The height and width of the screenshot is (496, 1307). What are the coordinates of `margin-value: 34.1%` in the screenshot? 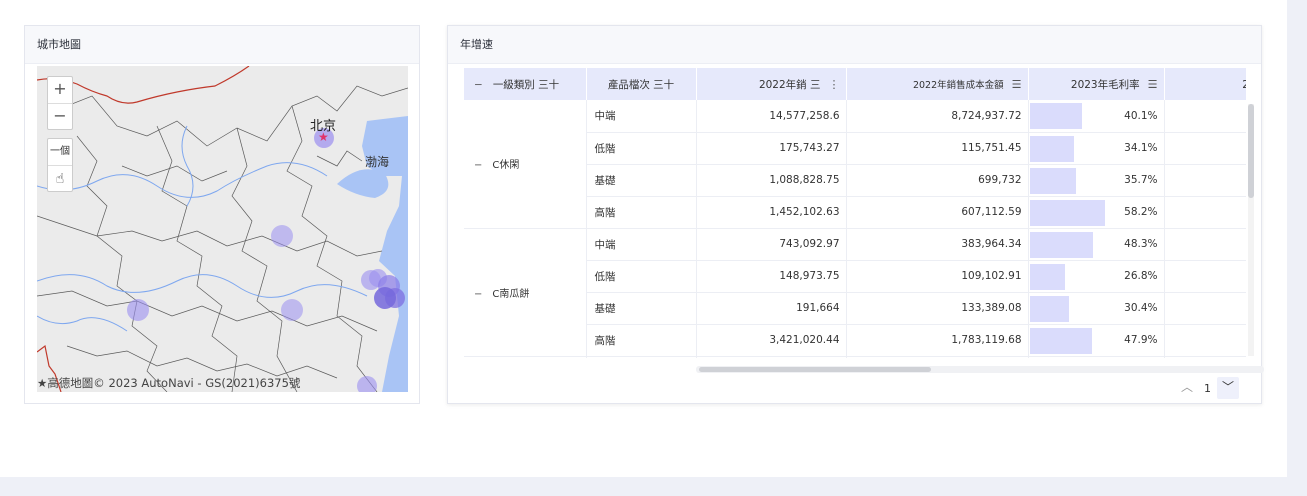 It's located at (1141, 148).